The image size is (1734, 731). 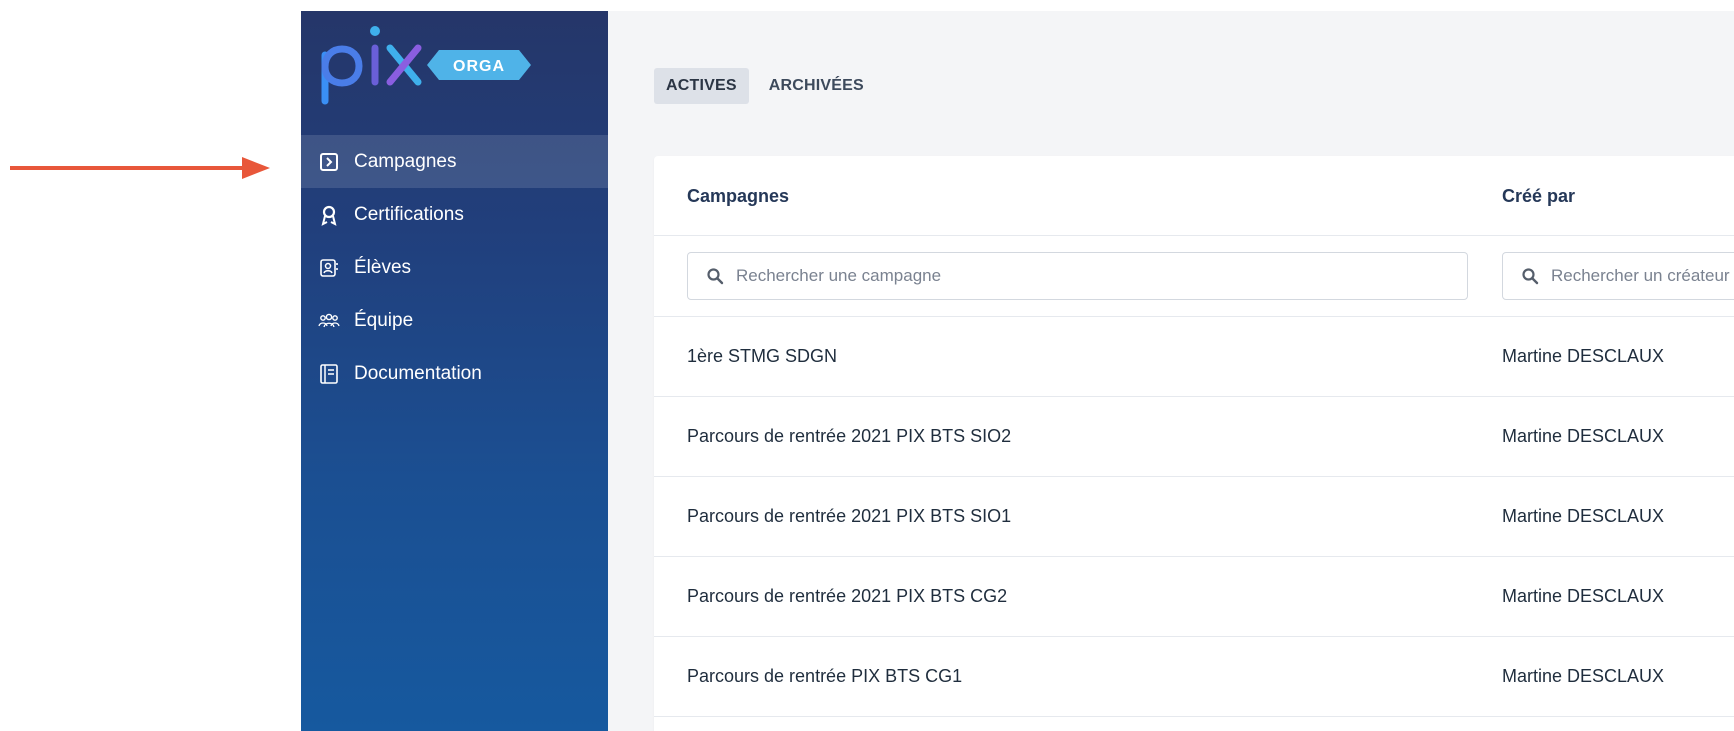 I want to click on sidebar-item-equipe: Équipe, so click(x=454, y=320).